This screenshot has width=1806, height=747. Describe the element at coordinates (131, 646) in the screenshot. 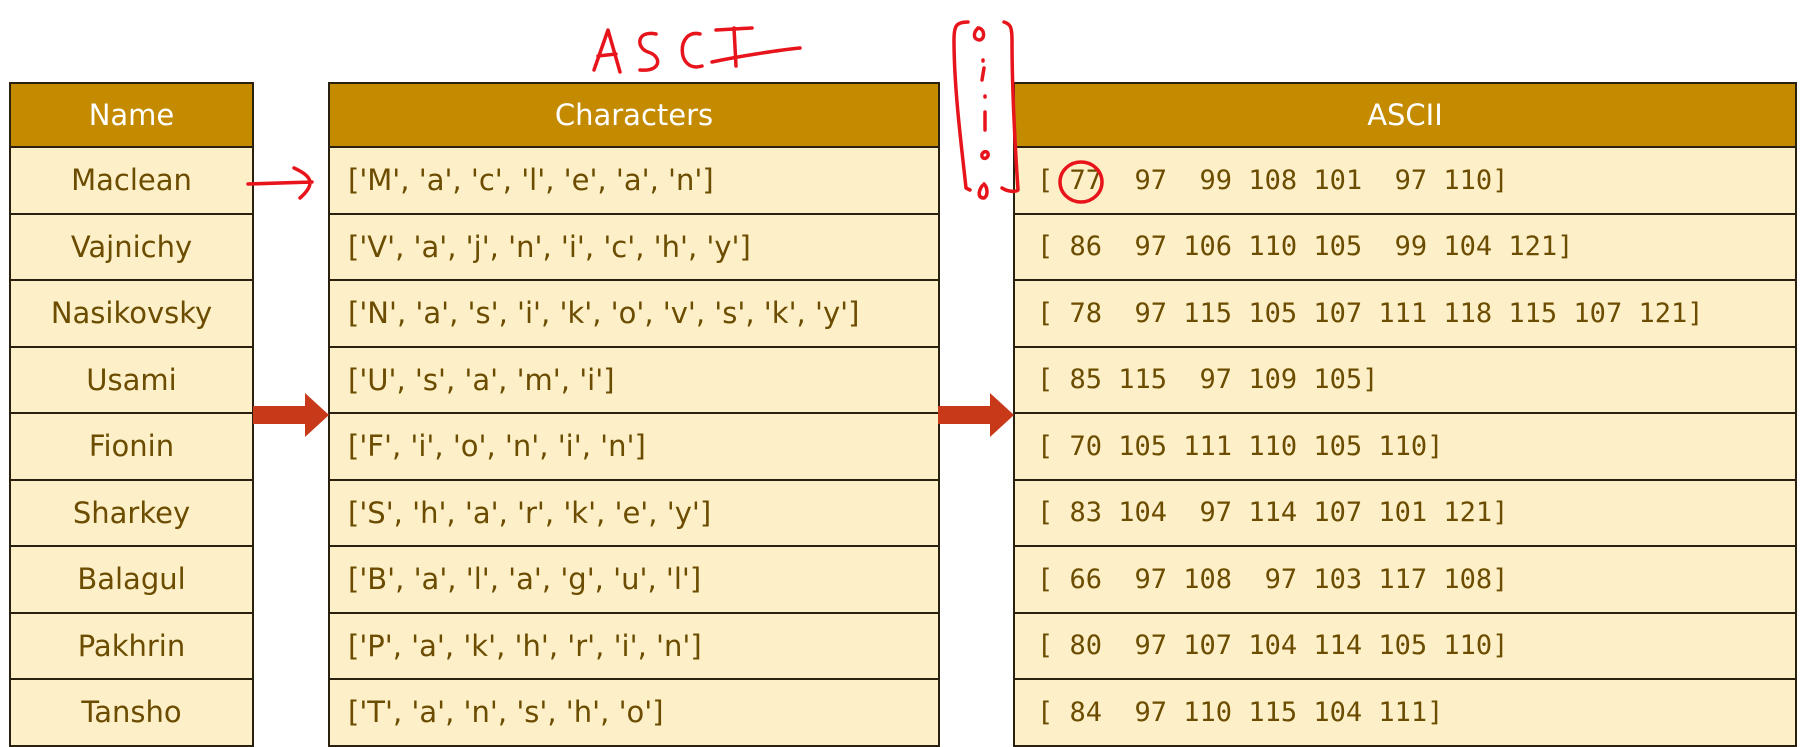

I see `name-cell: Pakhrin` at that location.